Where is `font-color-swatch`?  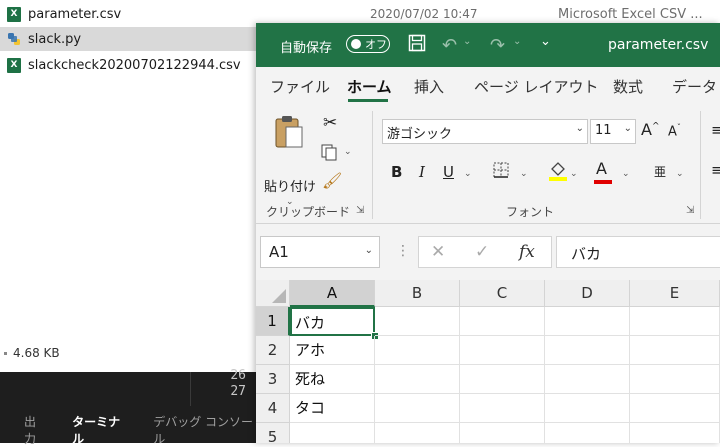
font-color-swatch is located at coordinates (603, 182).